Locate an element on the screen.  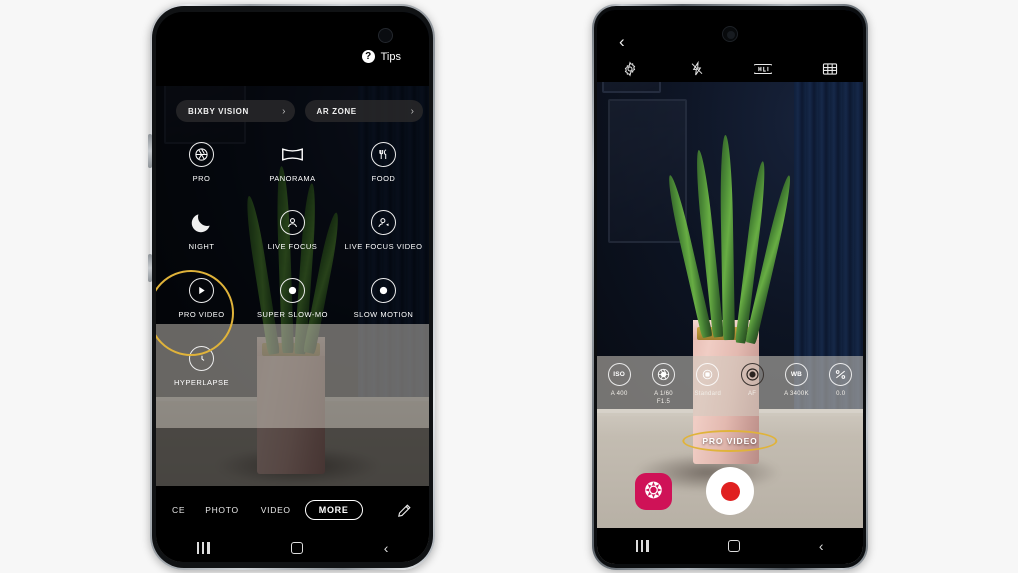
left-phone-power-key is located at coordinates (150, 268).